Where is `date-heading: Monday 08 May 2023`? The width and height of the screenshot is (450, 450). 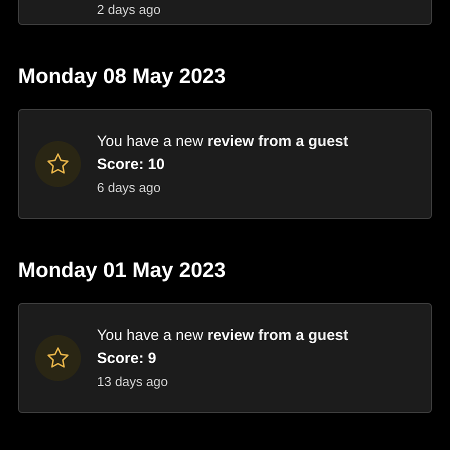
date-heading: Monday 08 May 2023 is located at coordinates (122, 77).